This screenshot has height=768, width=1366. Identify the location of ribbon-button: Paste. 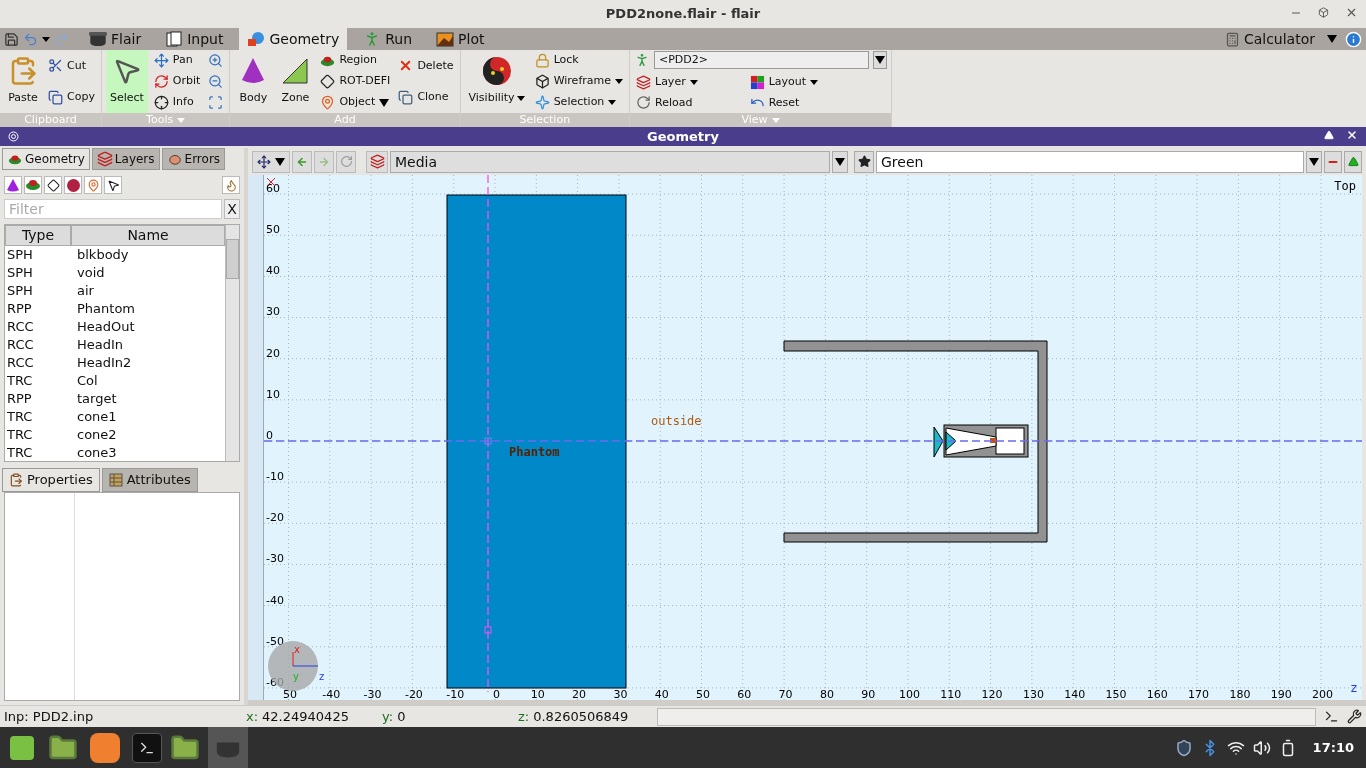
(23, 81).